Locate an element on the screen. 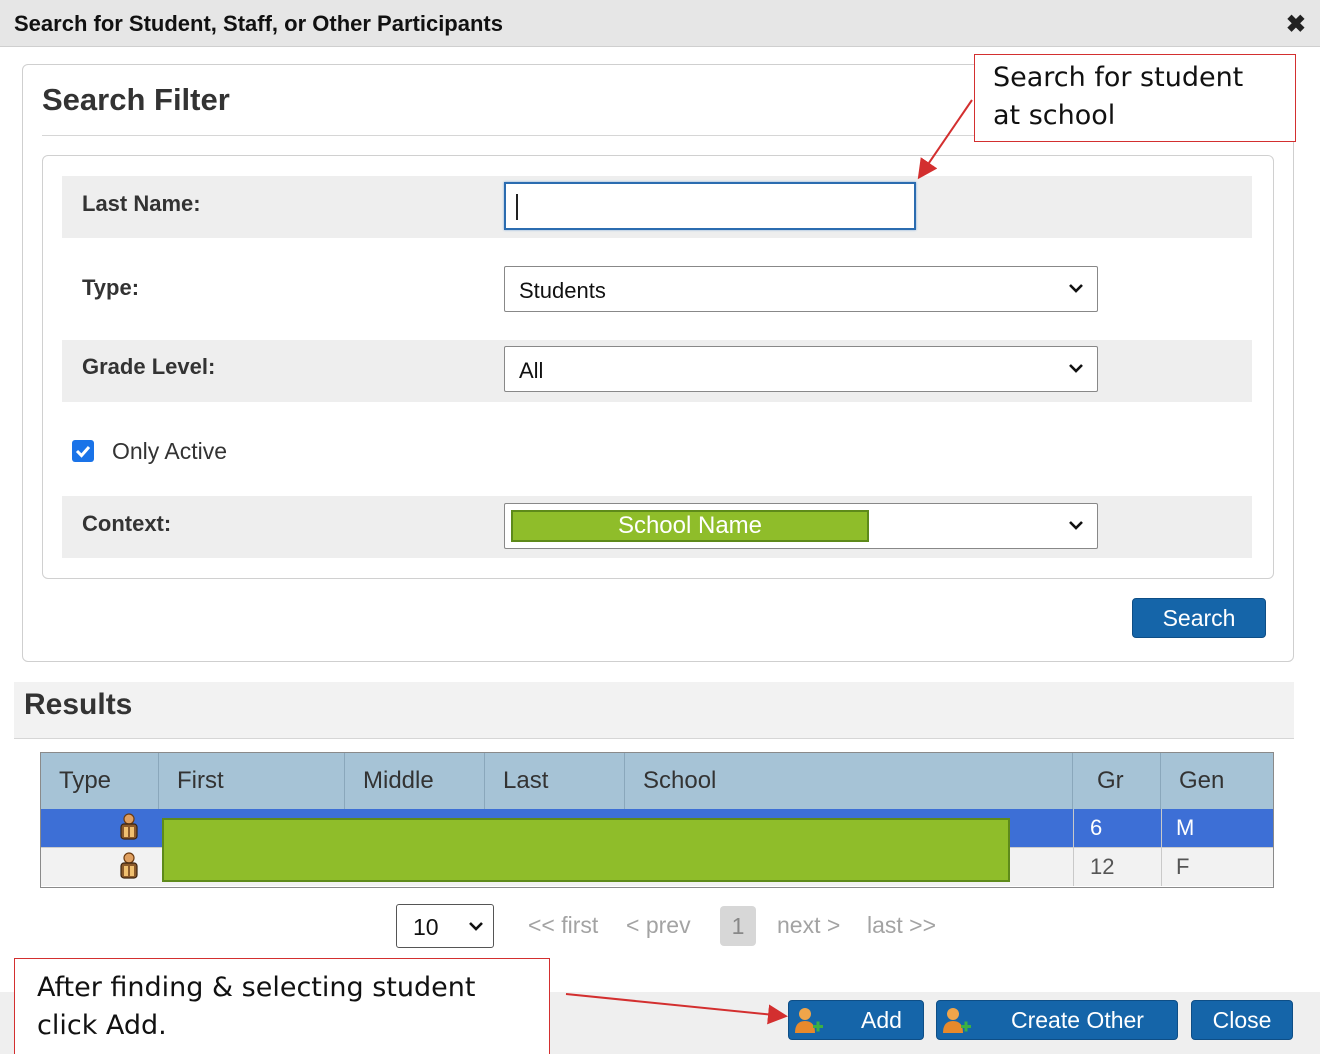 The width and height of the screenshot is (1320, 1054). bottom-callout-arrow is located at coordinates (676, 1009).